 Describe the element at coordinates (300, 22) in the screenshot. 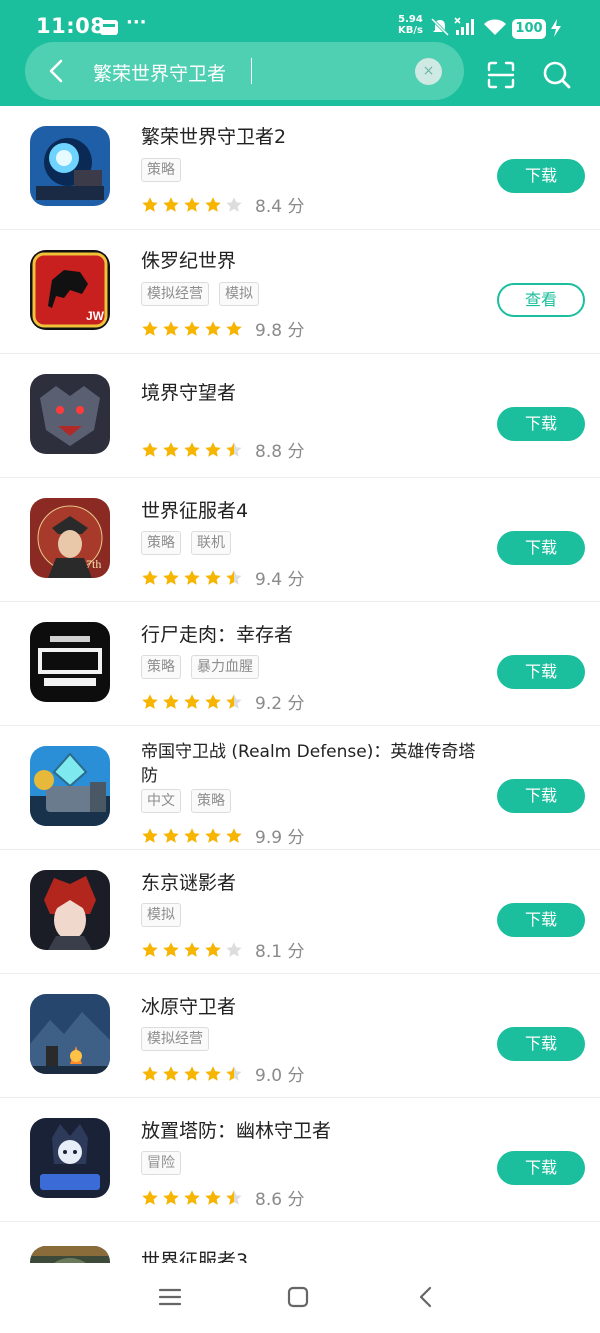

I see `status-bar: 11:08 ··· 5.94 KB/s 100` at that location.